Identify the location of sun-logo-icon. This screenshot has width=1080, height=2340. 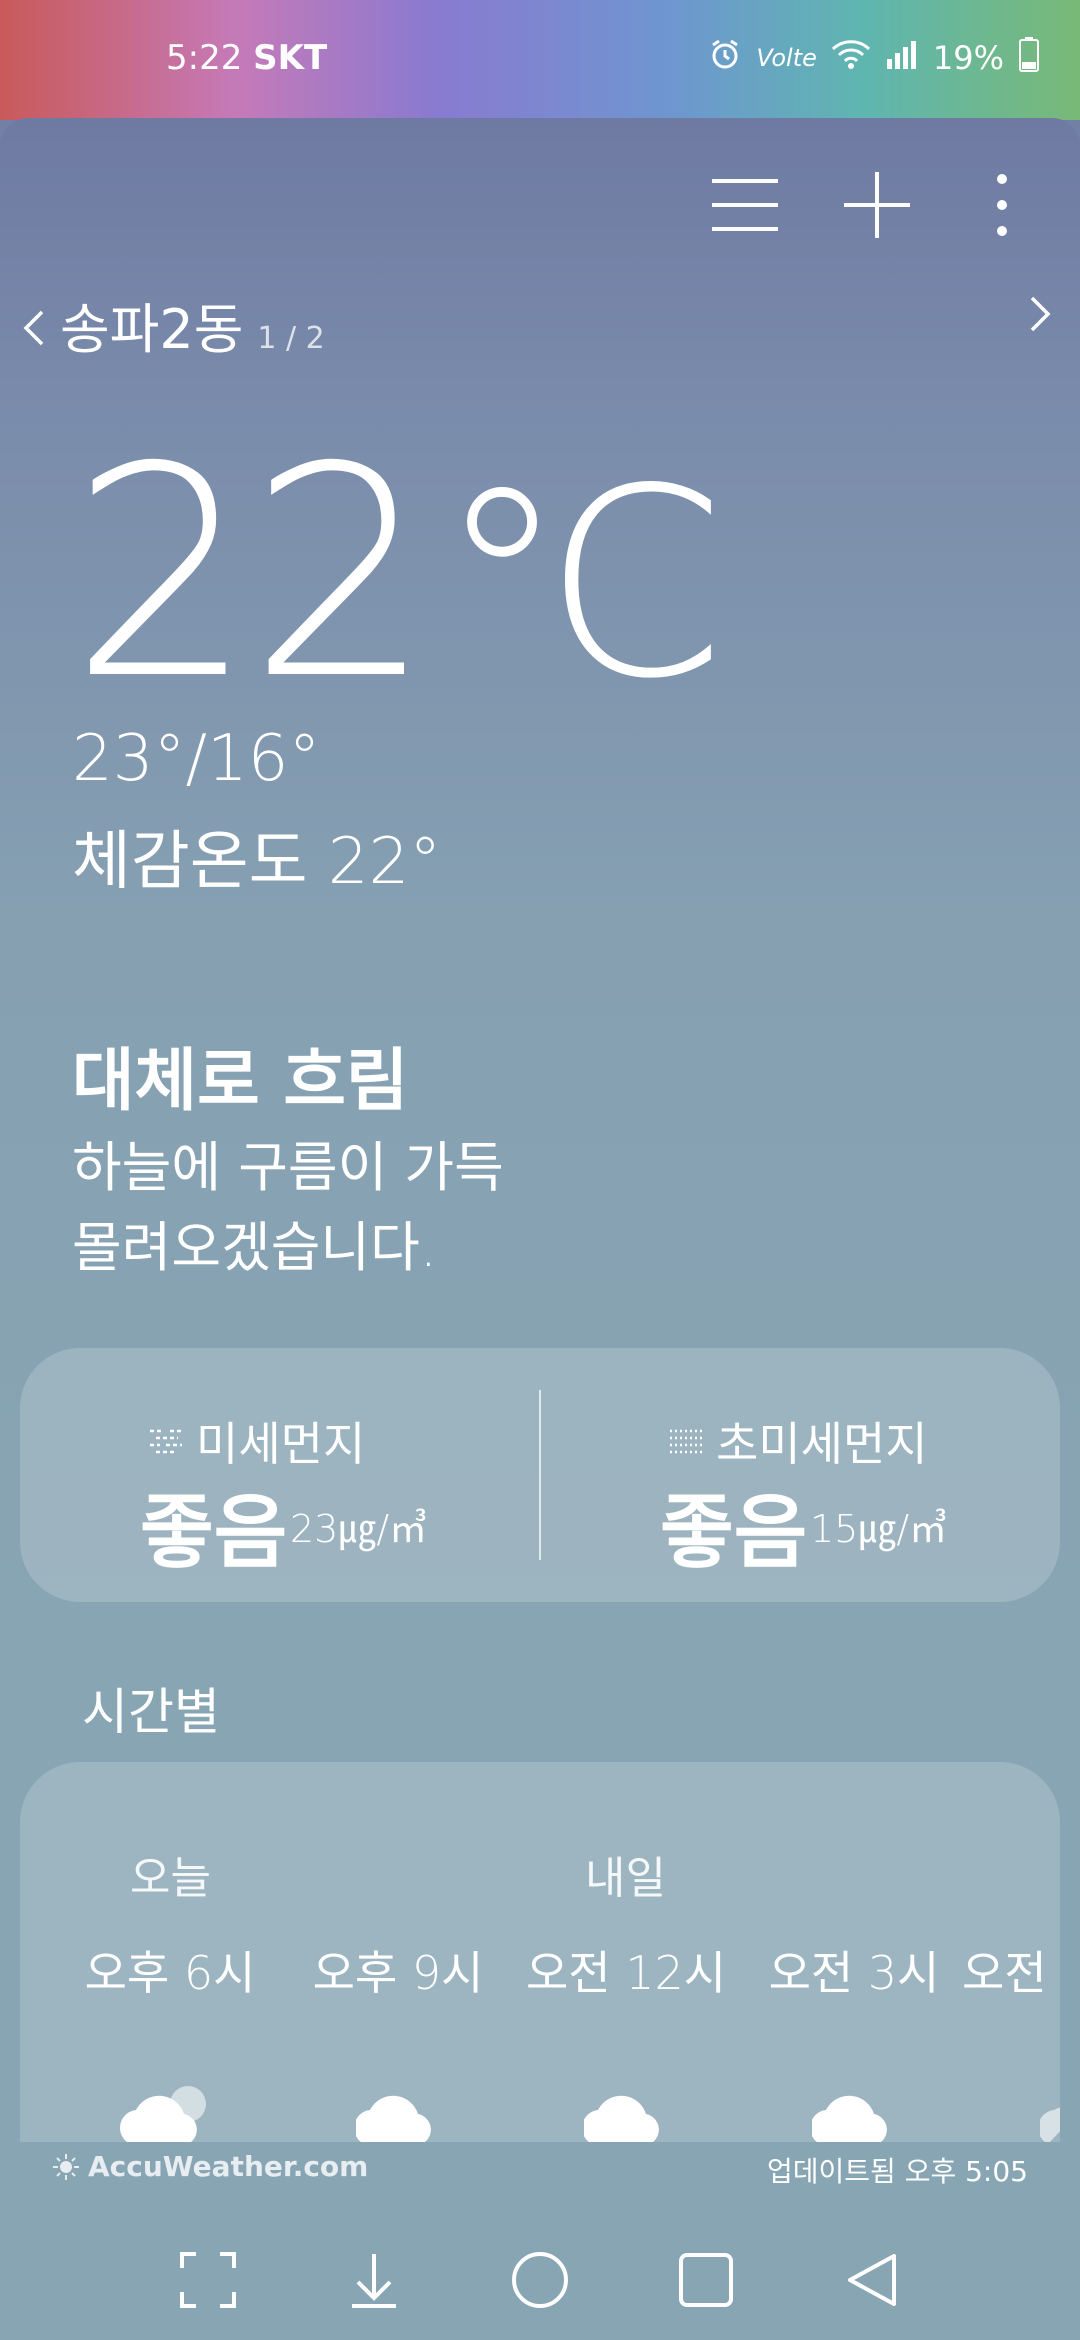
(66, 2166).